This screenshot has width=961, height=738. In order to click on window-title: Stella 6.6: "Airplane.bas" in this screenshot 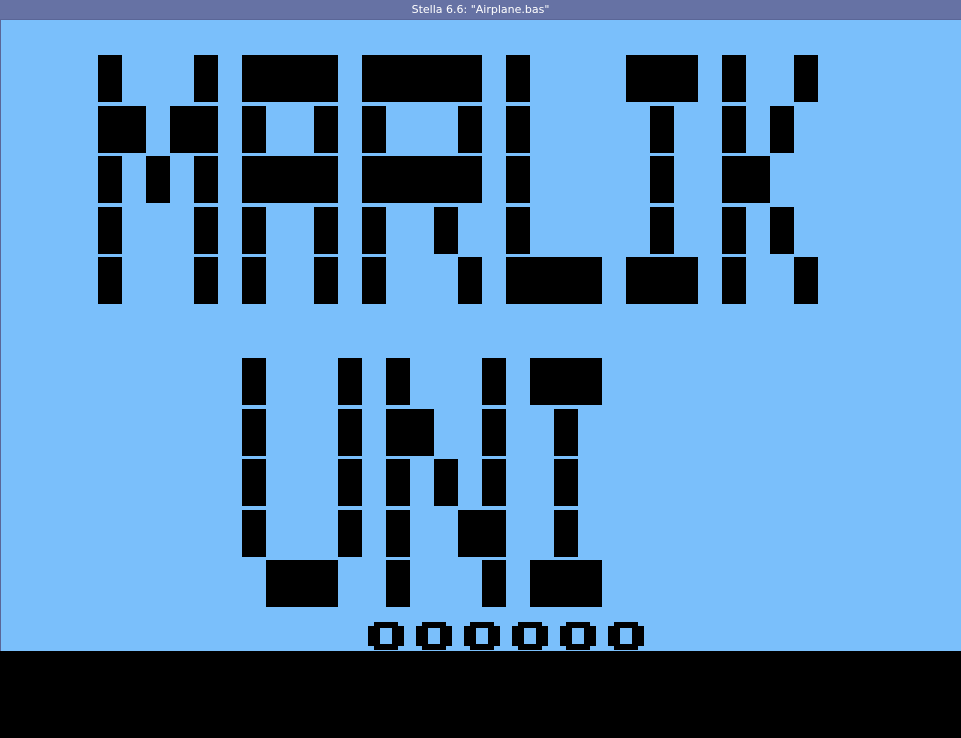, I will do `click(480, 10)`.